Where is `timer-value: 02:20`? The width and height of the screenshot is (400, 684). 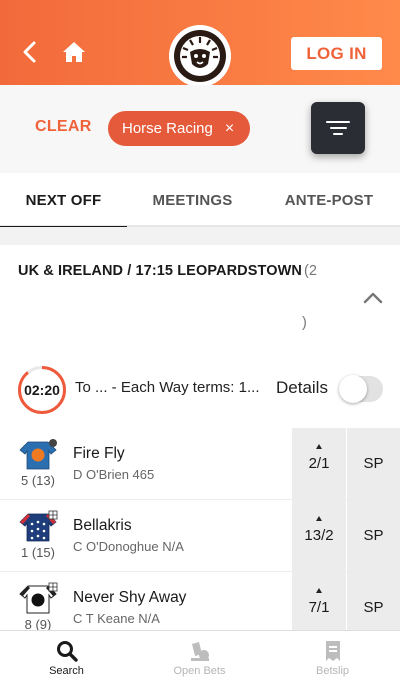 timer-value: 02:20 is located at coordinates (42, 390).